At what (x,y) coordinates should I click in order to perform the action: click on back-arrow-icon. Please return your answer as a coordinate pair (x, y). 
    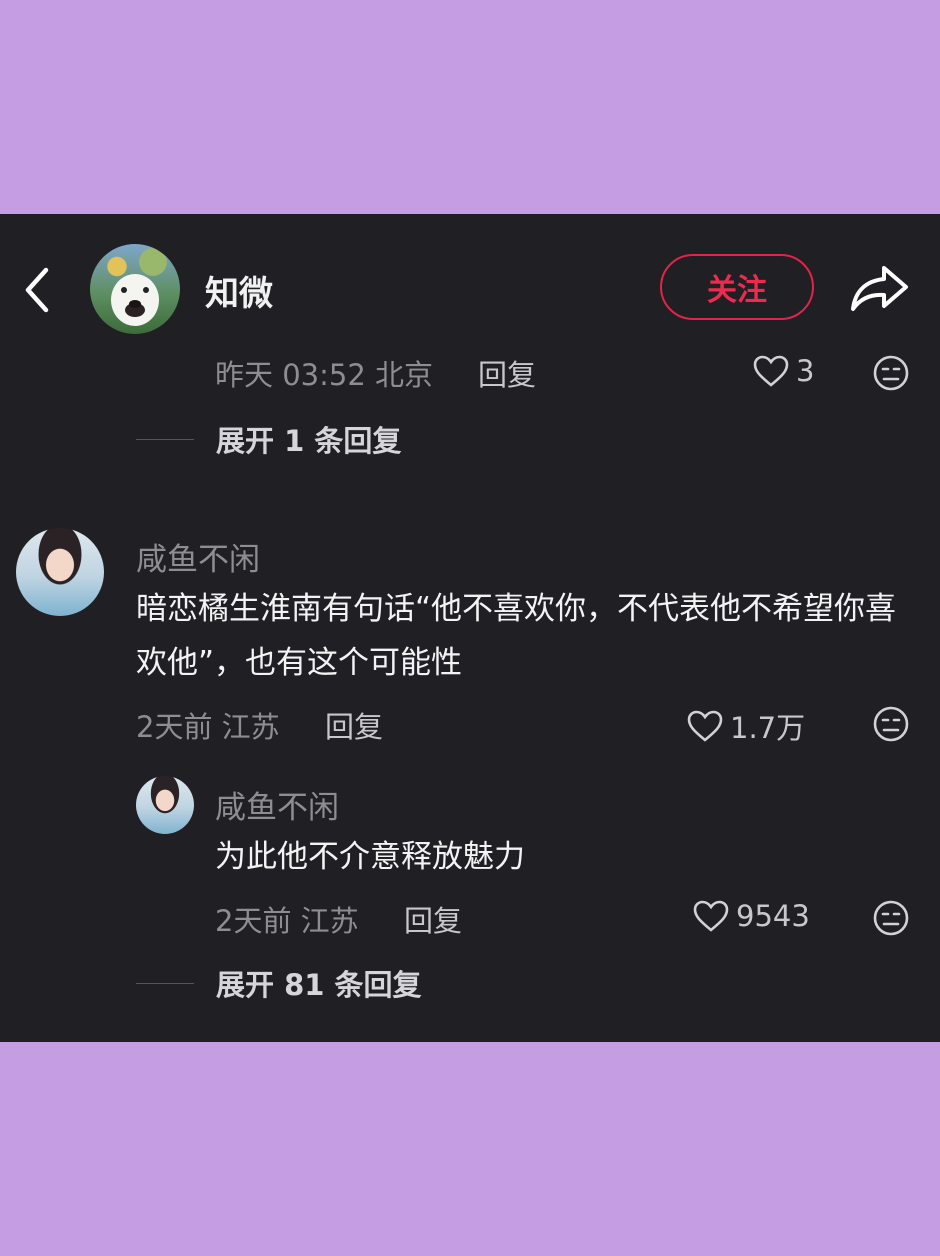
    Looking at the image, I should click on (38, 290).